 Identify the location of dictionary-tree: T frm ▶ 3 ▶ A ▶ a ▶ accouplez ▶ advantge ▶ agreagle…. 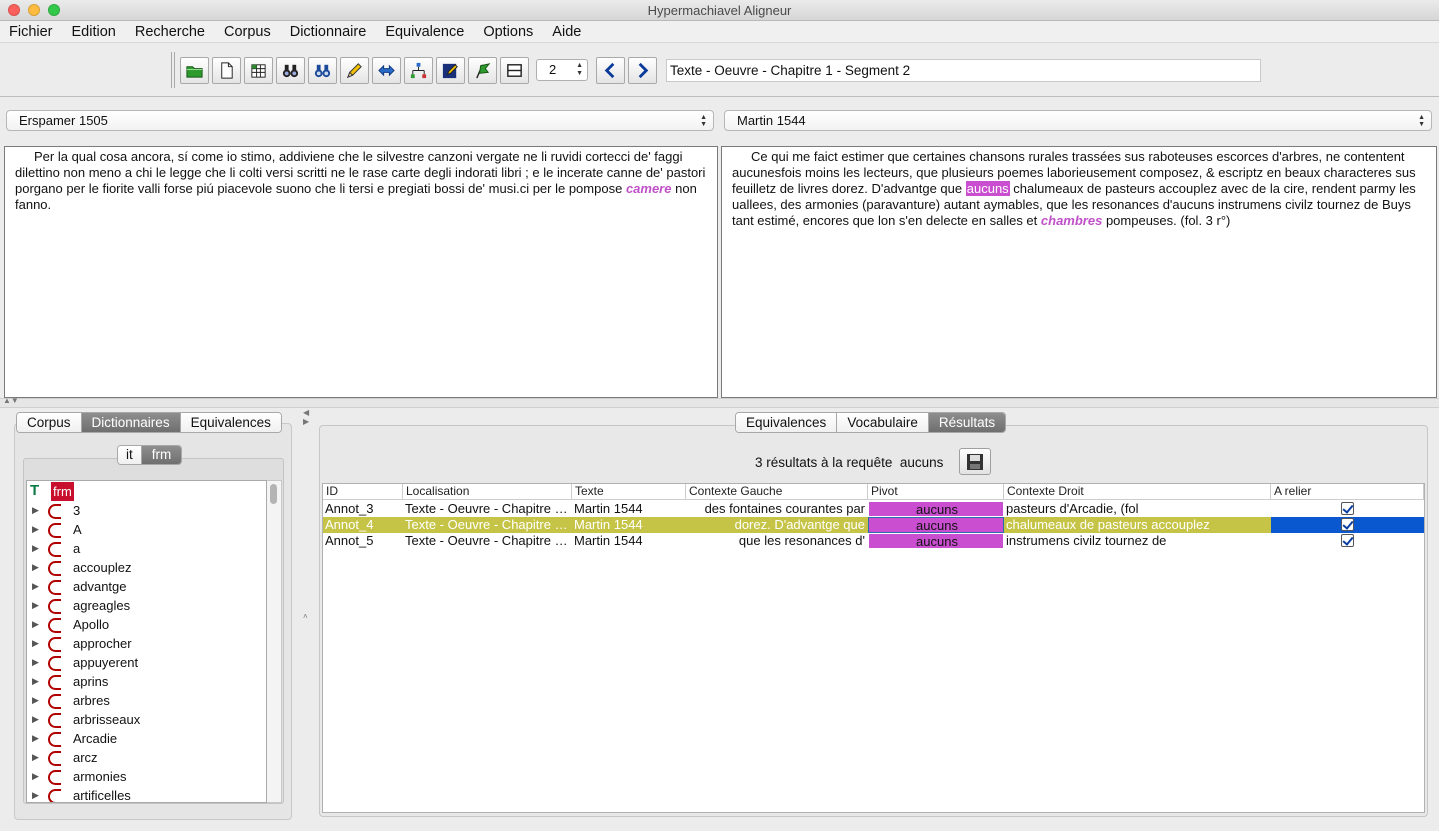
(146, 641).